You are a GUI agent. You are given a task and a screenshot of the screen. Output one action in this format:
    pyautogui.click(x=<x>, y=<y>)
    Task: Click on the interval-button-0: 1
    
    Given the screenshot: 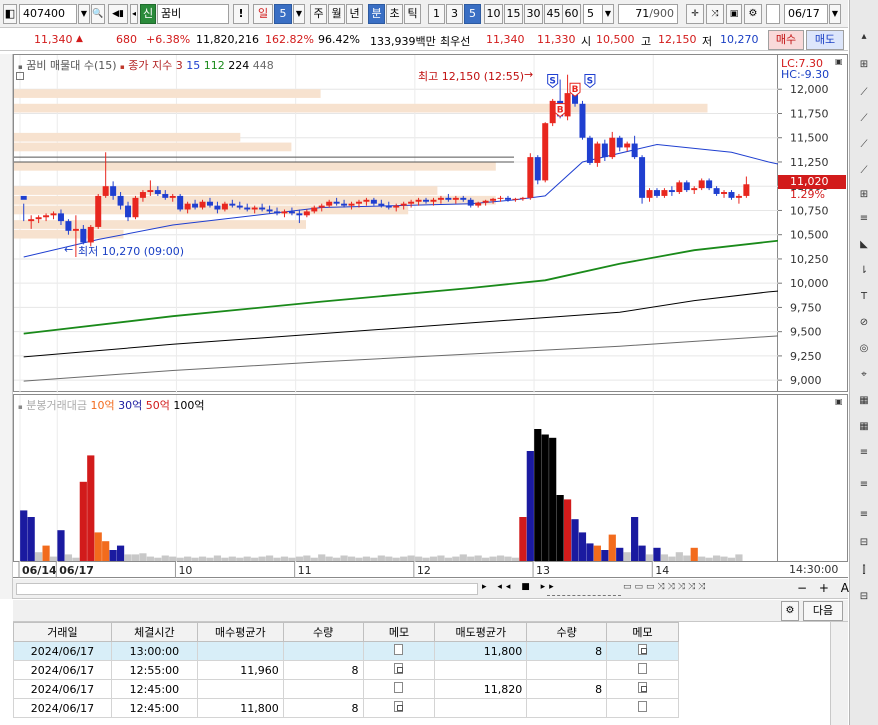 What is the action you would take?
    pyautogui.click(x=436, y=14)
    